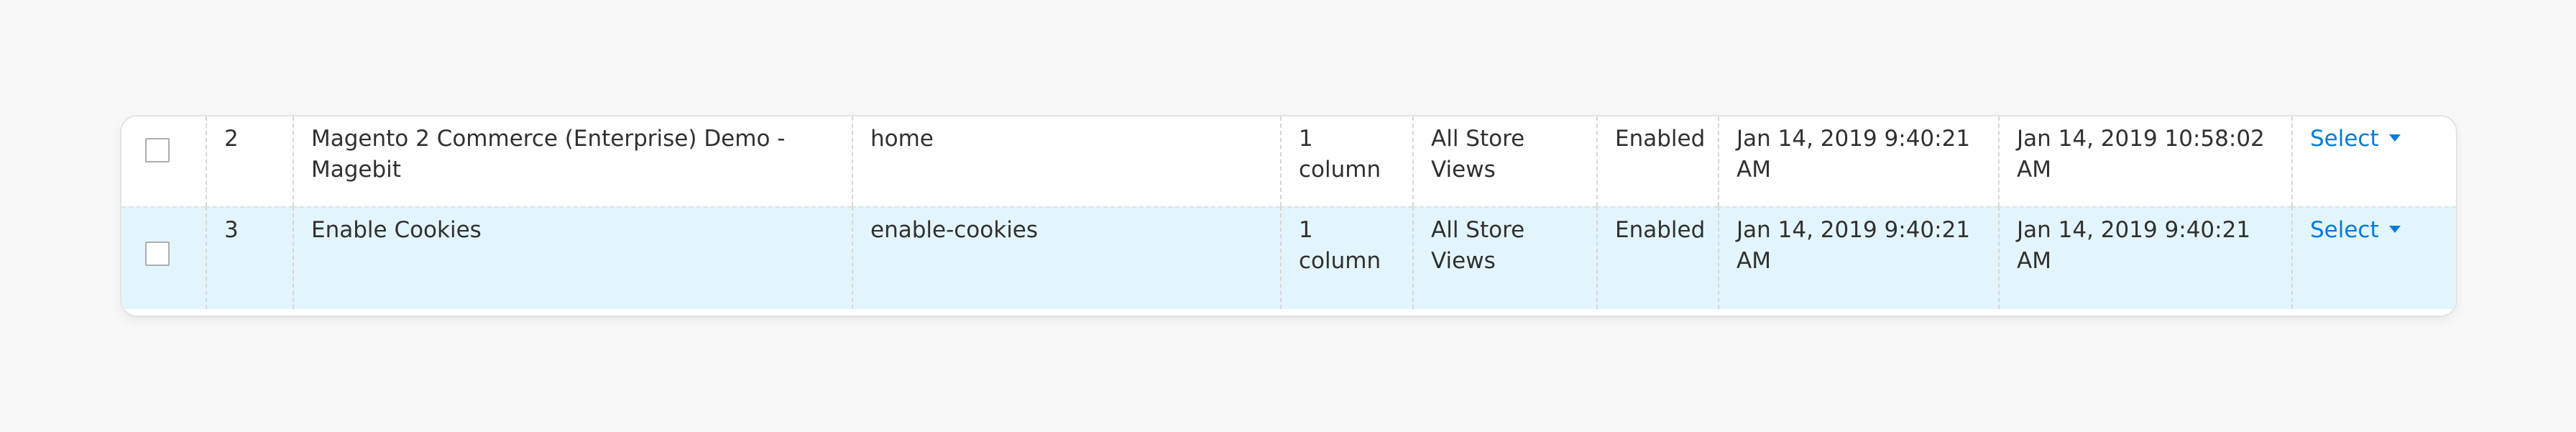 The image size is (2576, 432). What do you see at coordinates (2144, 257) in the screenshot?
I see `modified-cell: Jan 14, 2019 9:40:21 AM` at bounding box center [2144, 257].